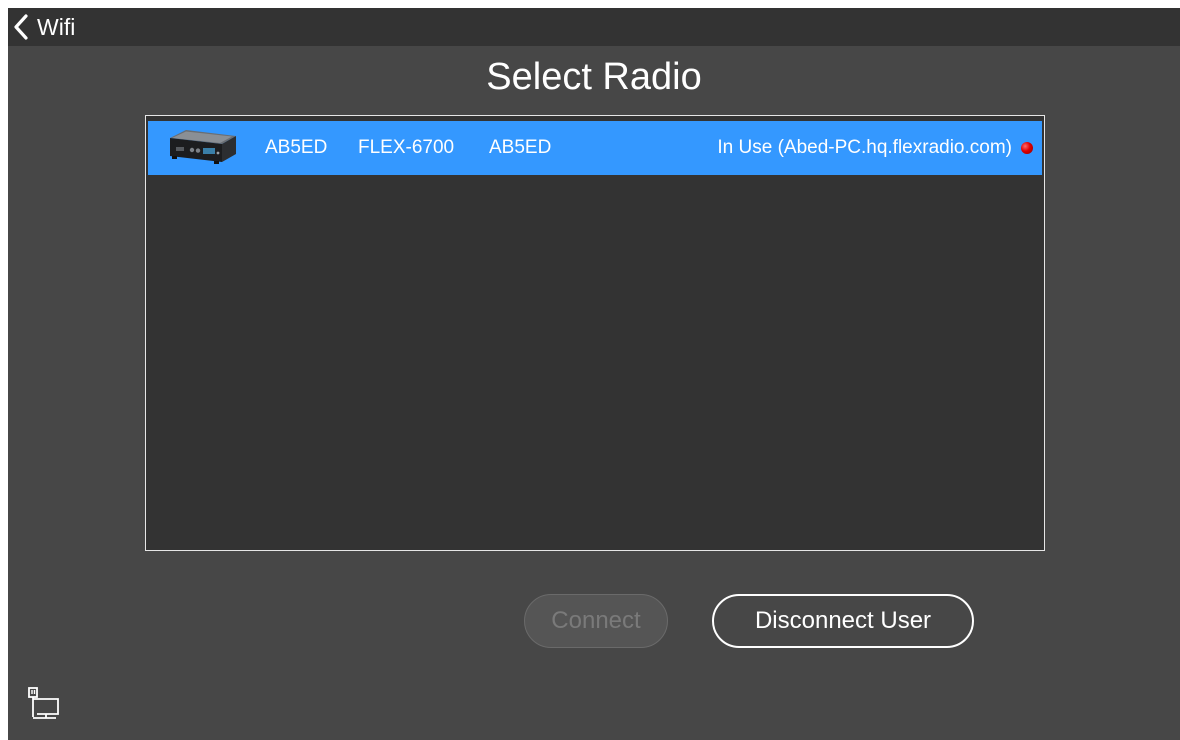  Describe the element at coordinates (594, 27) in the screenshot. I see `top-bar: Wifi` at that location.